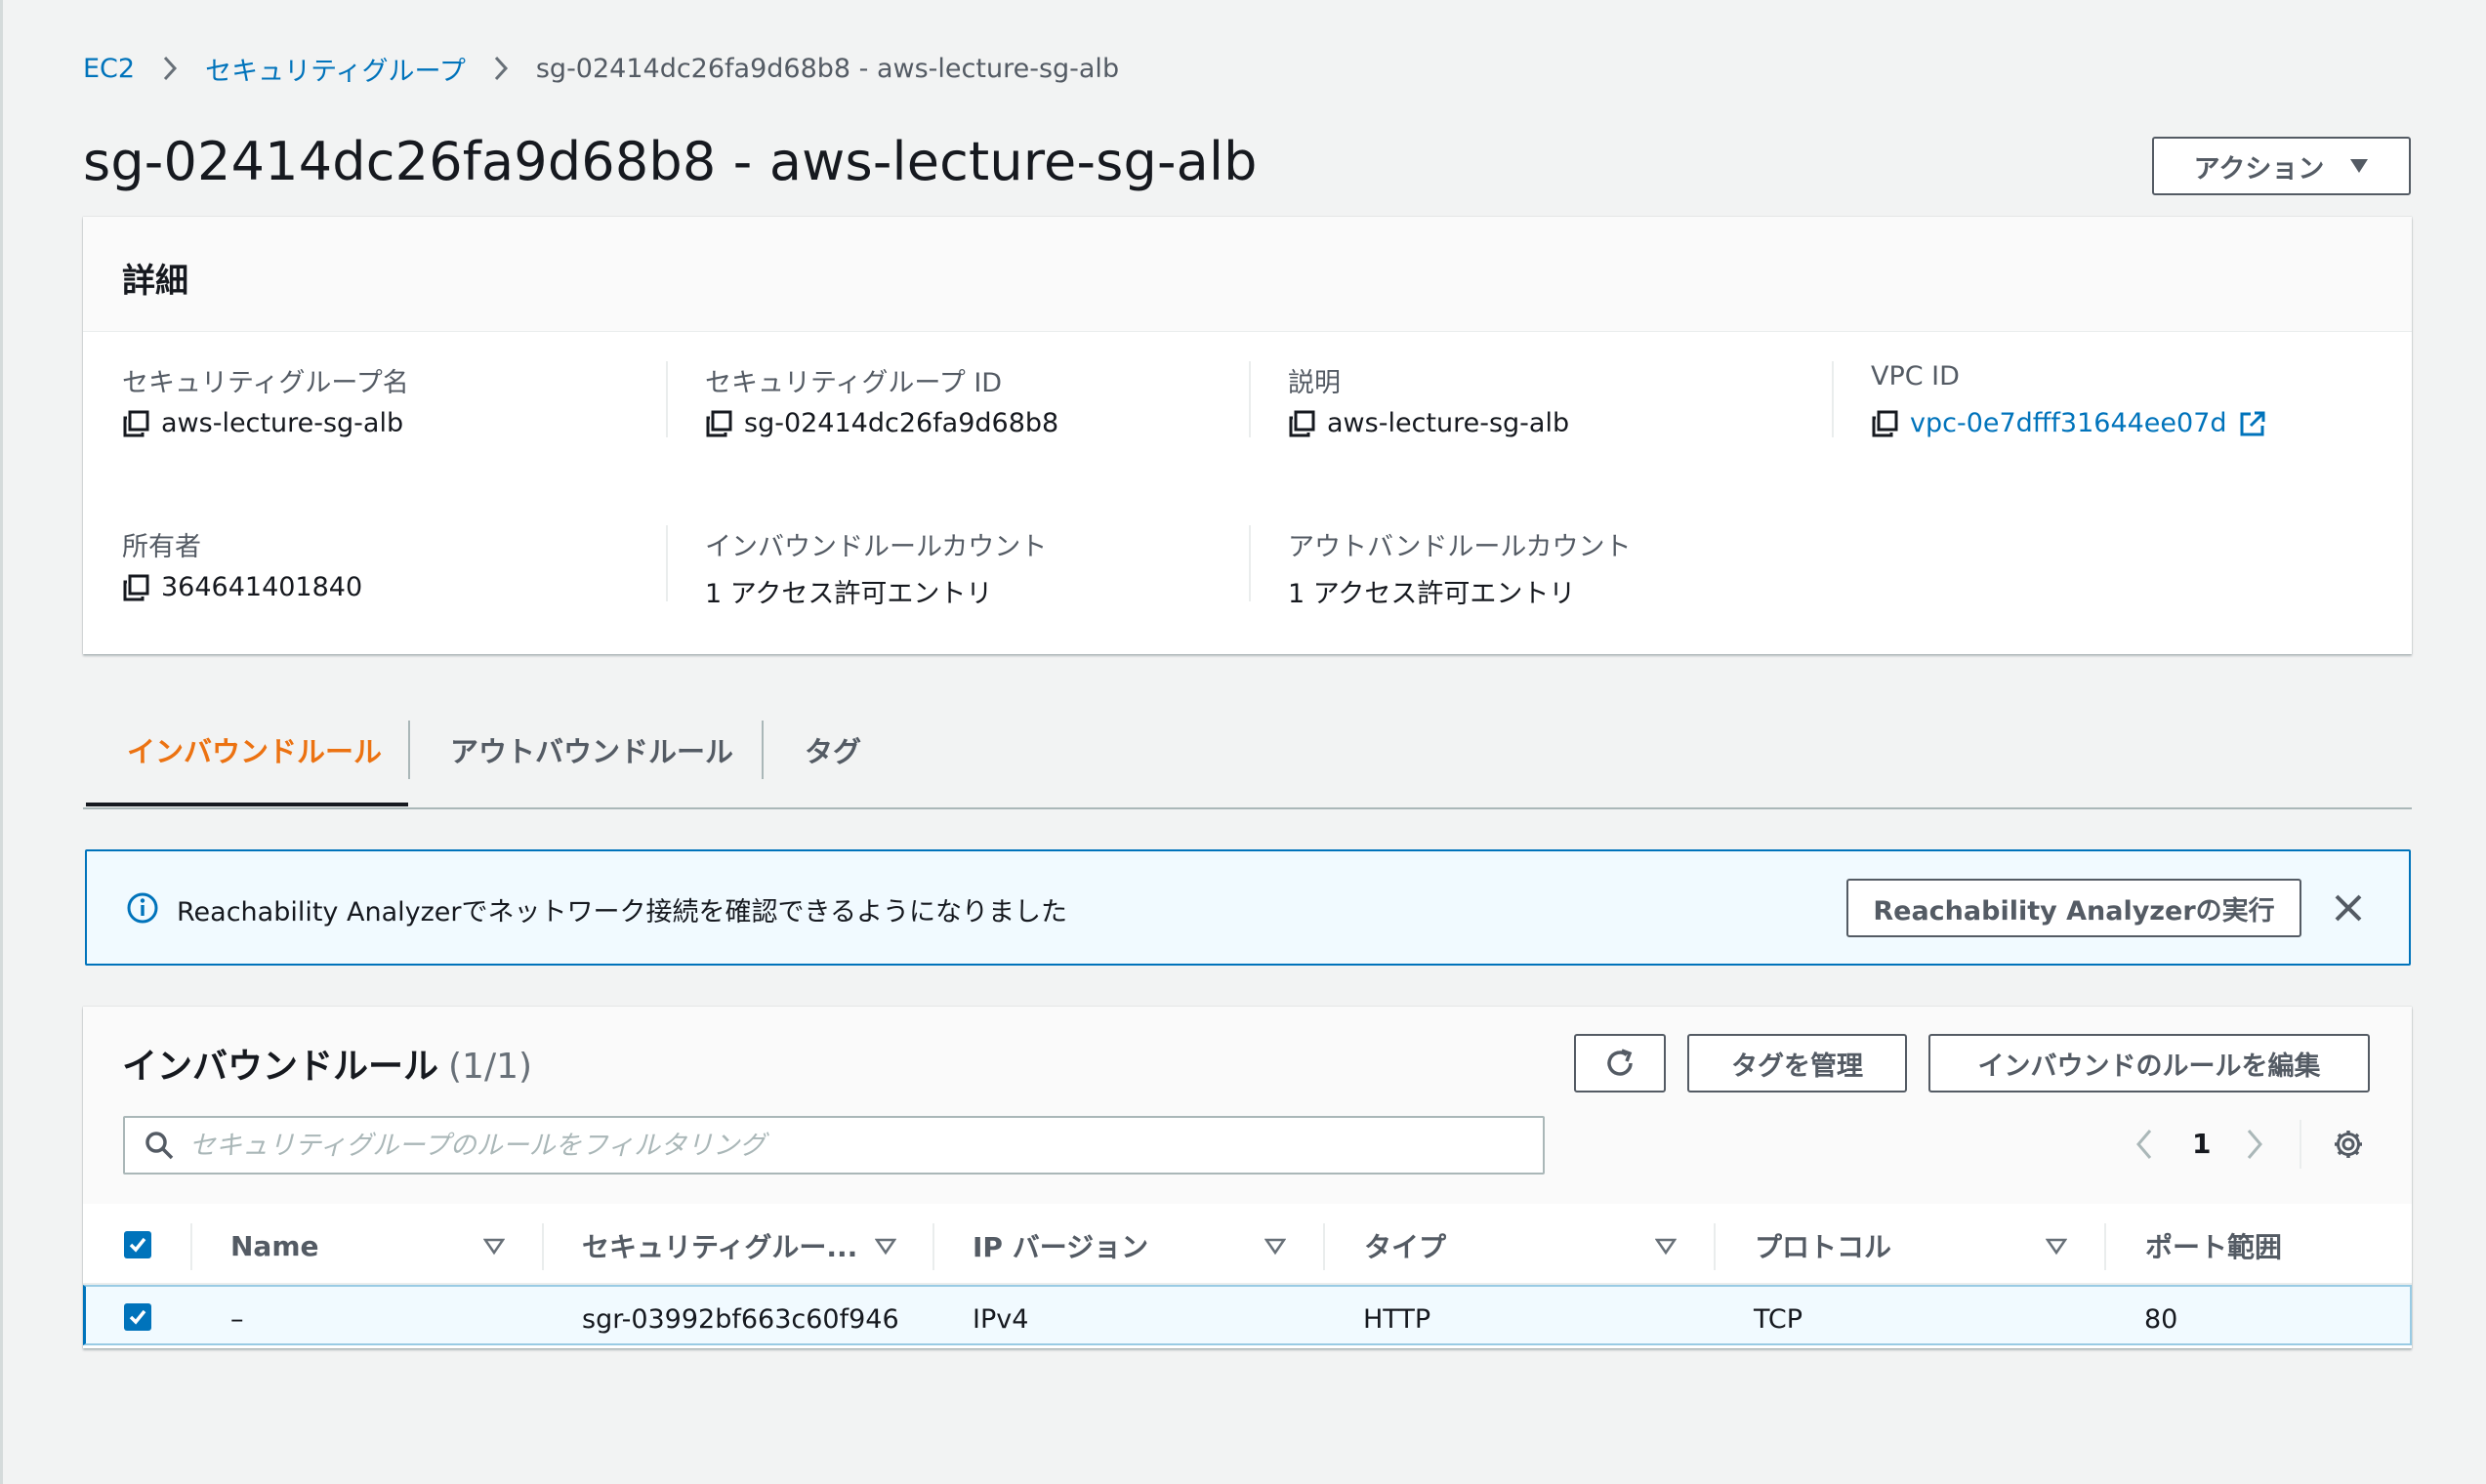  I want to click on actions-dropdown-button: アクション, so click(2281, 166).